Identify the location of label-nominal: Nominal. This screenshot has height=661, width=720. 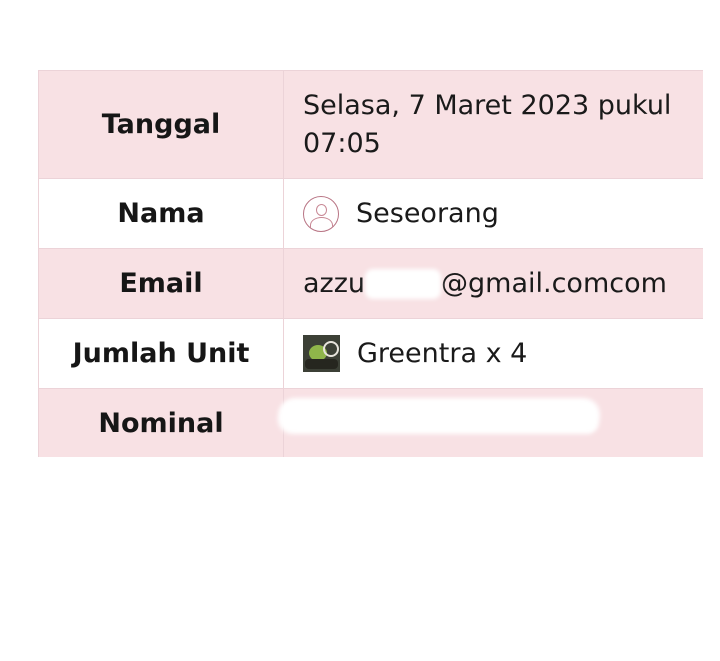
(161, 423).